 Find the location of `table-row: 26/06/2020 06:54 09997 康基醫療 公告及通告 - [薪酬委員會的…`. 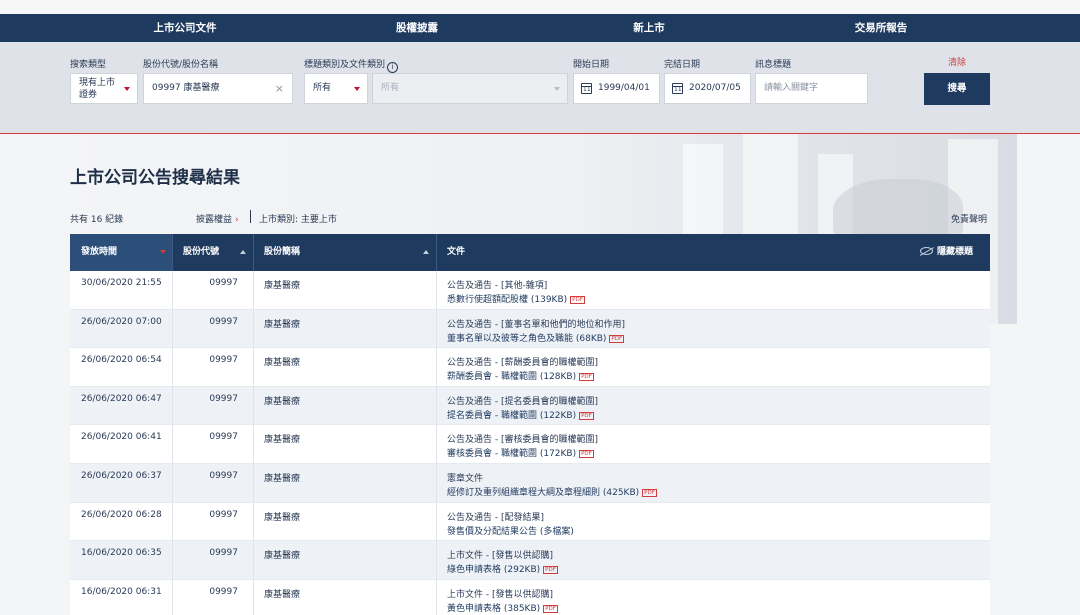

table-row: 26/06/2020 06:54 09997 康基醫療 公告及通告 - [薪酬委員會的… is located at coordinates (530, 367).